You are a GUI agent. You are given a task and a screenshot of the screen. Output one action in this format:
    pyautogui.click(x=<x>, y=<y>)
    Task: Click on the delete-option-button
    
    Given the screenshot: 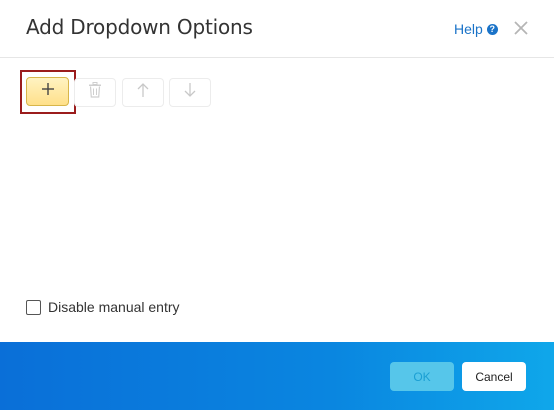 What is the action you would take?
    pyautogui.click(x=95, y=92)
    